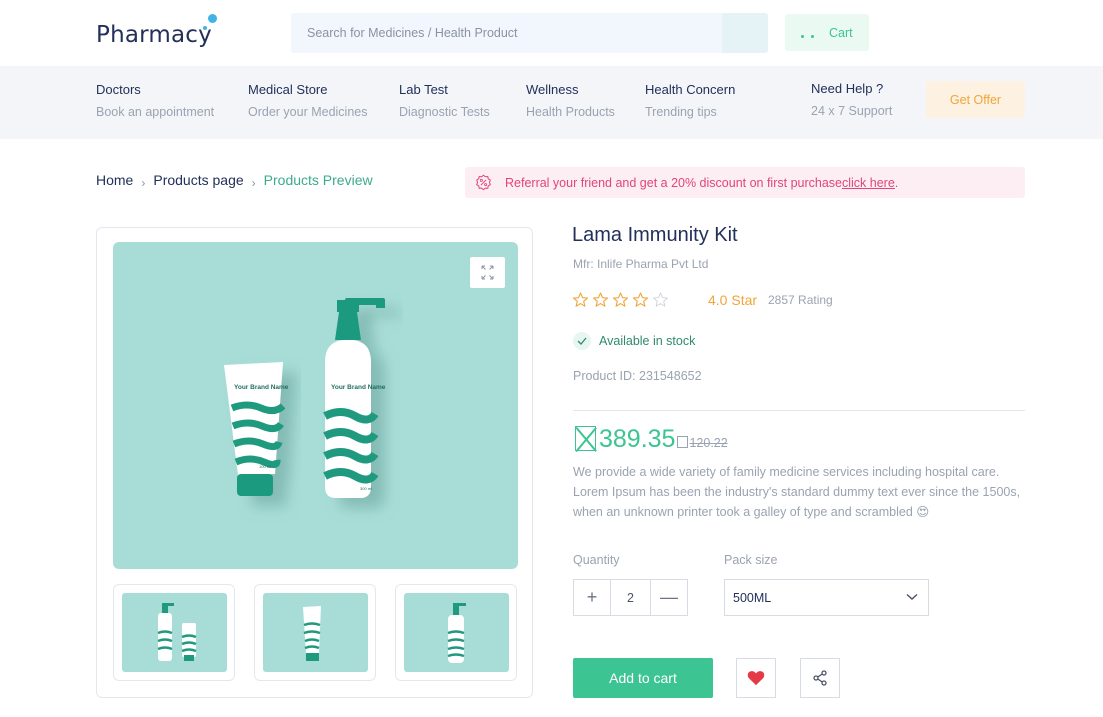 The image size is (1103, 717). What do you see at coordinates (507, 33) in the screenshot?
I see `search-input` at bounding box center [507, 33].